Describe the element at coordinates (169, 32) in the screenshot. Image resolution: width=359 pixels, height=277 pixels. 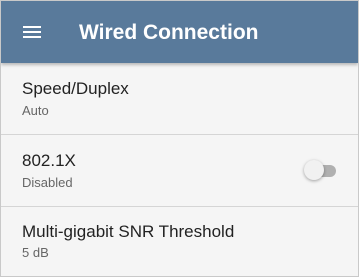
I see `page-title: Wired Connection` at that location.